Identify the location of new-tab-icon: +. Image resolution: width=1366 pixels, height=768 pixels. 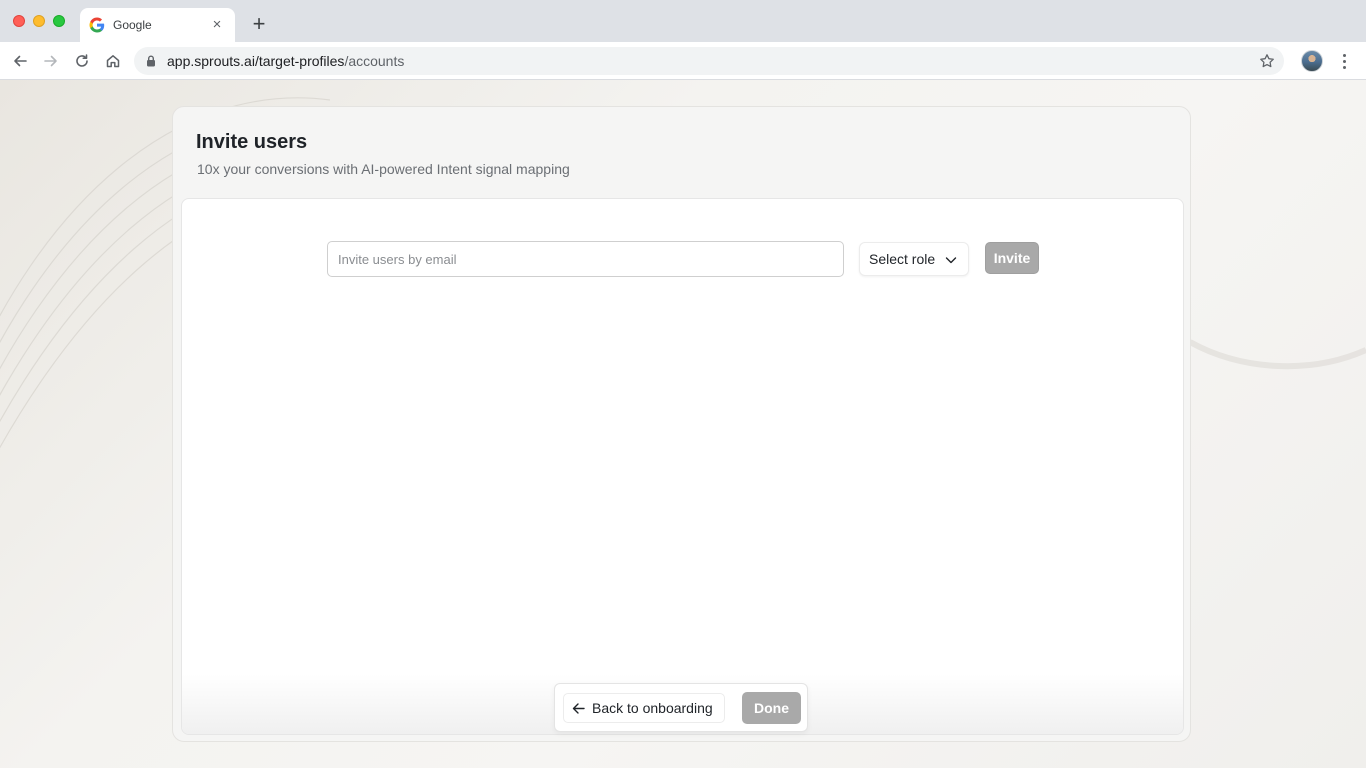
(259, 24).